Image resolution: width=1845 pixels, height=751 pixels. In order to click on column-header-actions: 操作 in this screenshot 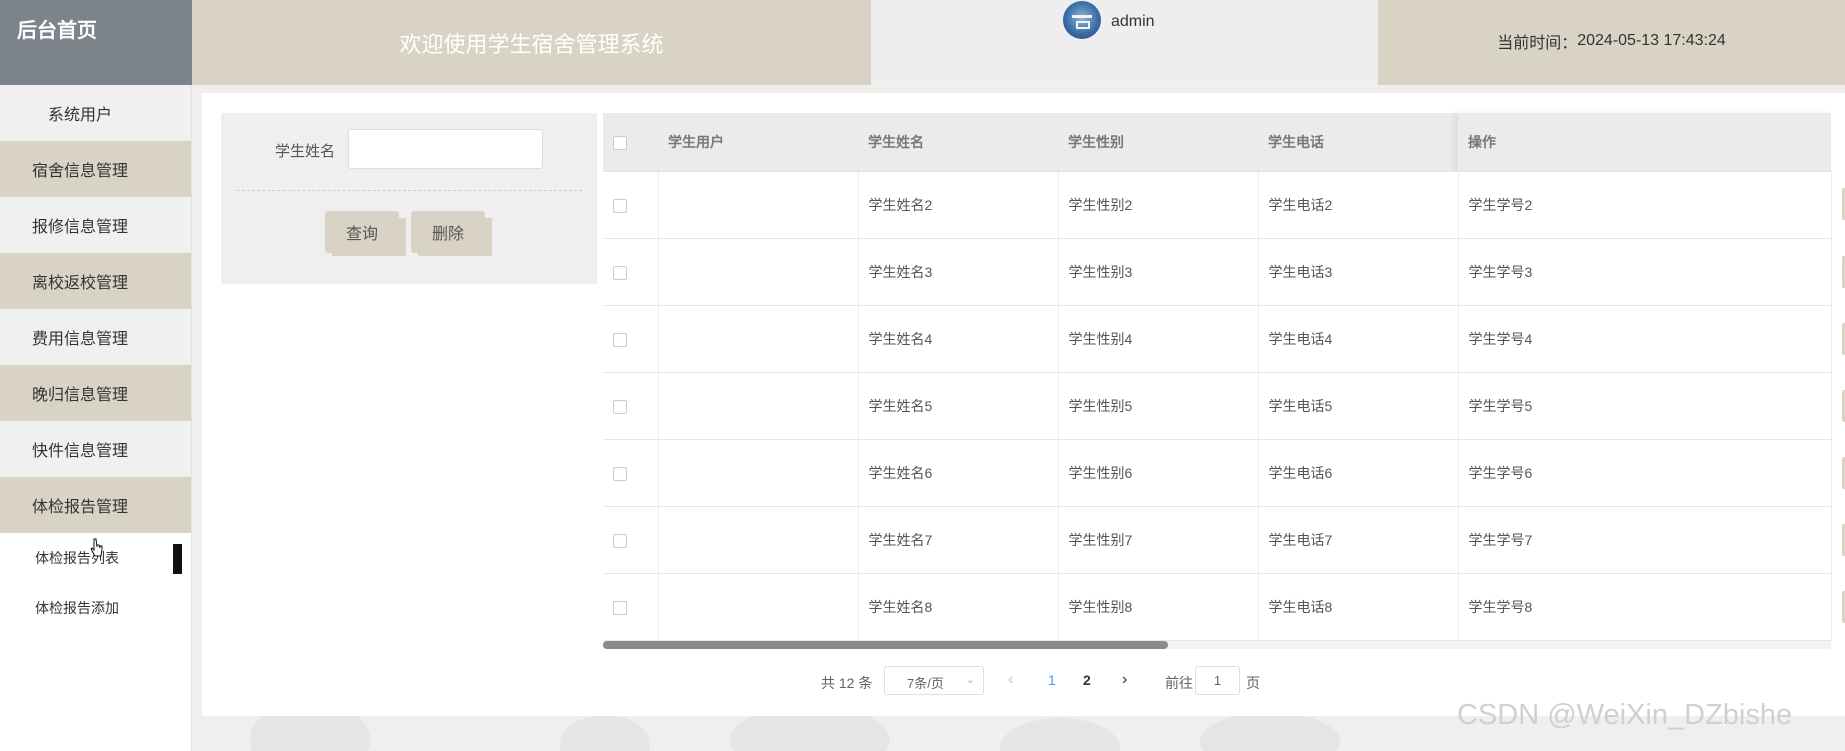, I will do `click(1644, 142)`.